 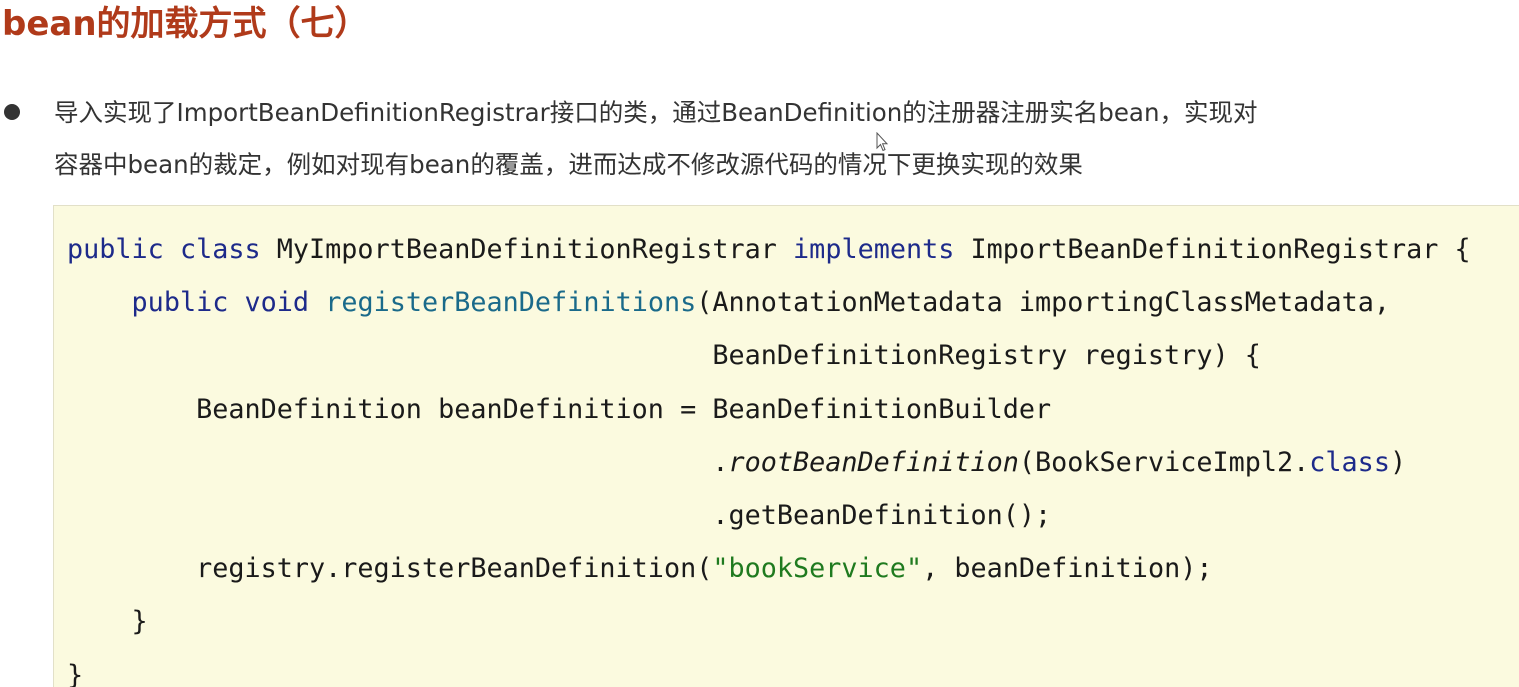 What do you see at coordinates (185, 24) in the screenshot?
I see `page-title: bean的加载方式（七）` at bounding box center [185, 24].